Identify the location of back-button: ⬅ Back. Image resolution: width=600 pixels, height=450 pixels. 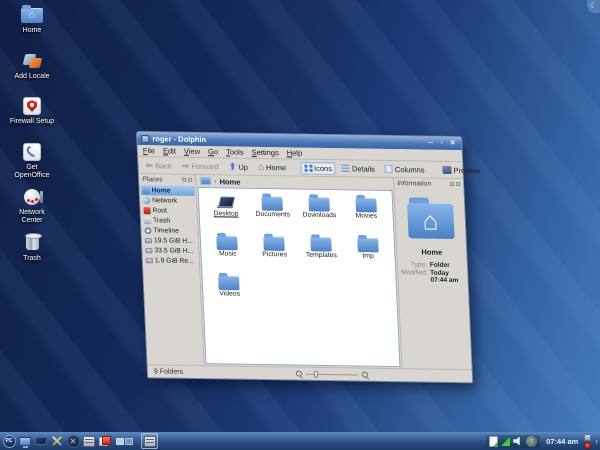
(158, 166).